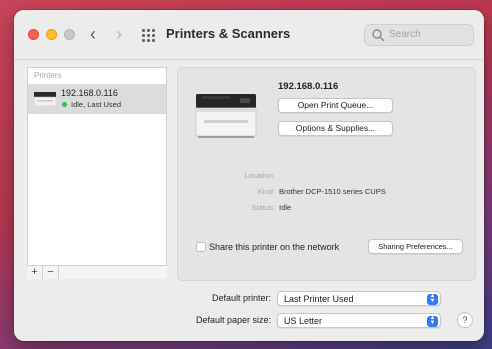 This screenshot has height=349, width=492. I want to click on printer-list-item: 192.168.0.116 Idle, Last Used, so click(97, 99).